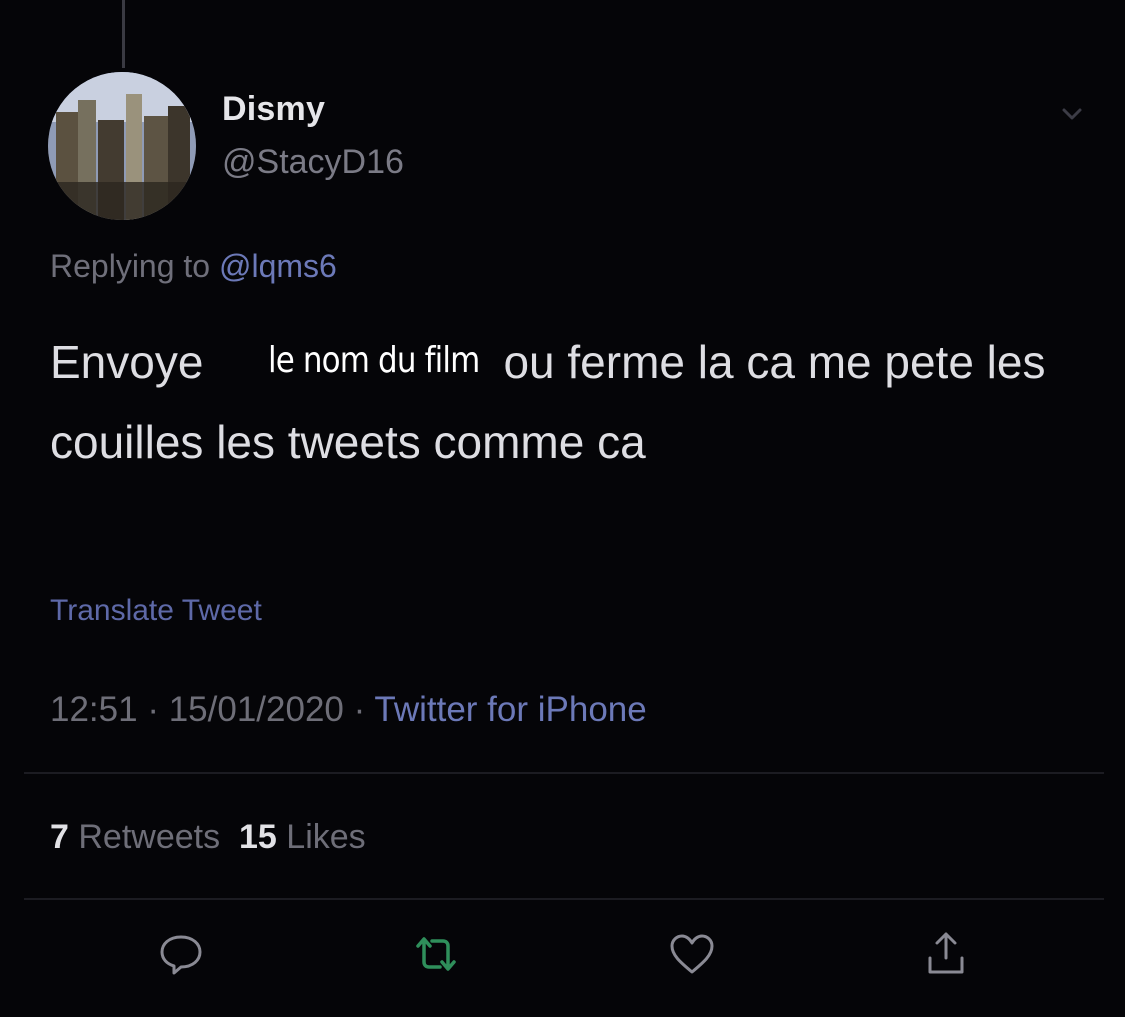  What do you see at coordinates (130, 266) in the screenshot?
I see `replying-prefix: Replying to` at bounding box center [130, 266].